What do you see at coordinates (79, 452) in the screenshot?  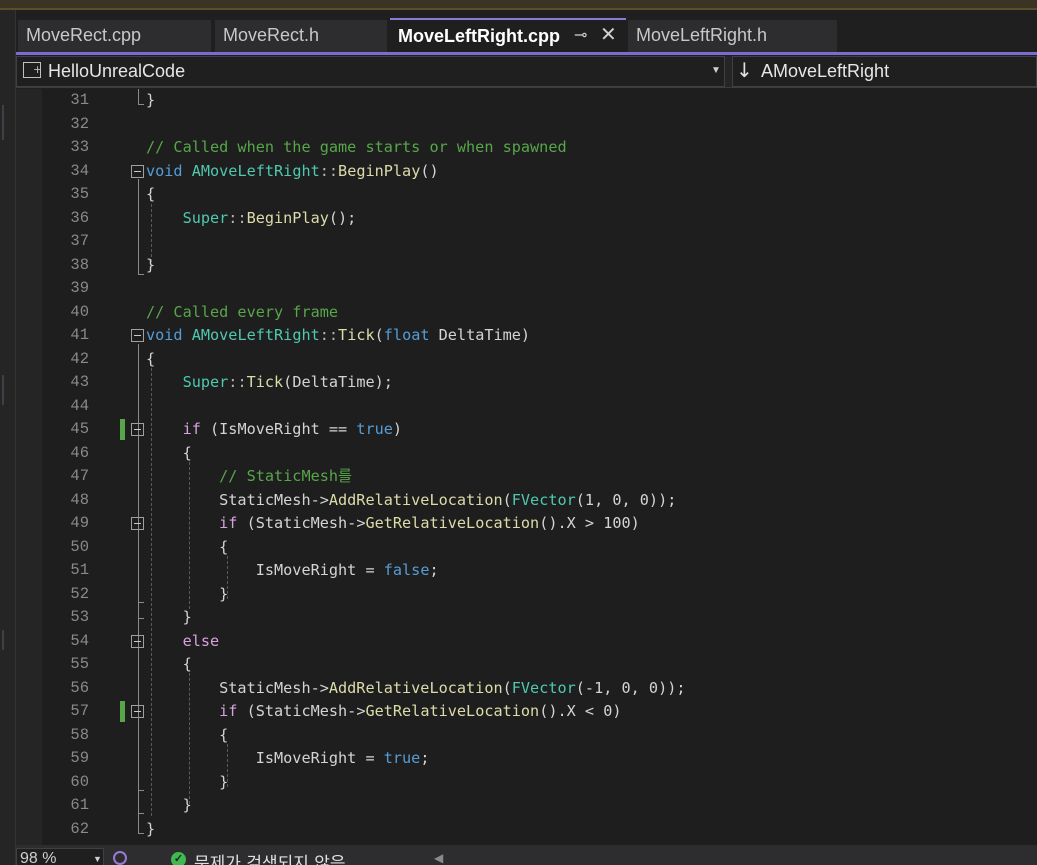 I see `line-number: 46` at bounding box center [79, 452].